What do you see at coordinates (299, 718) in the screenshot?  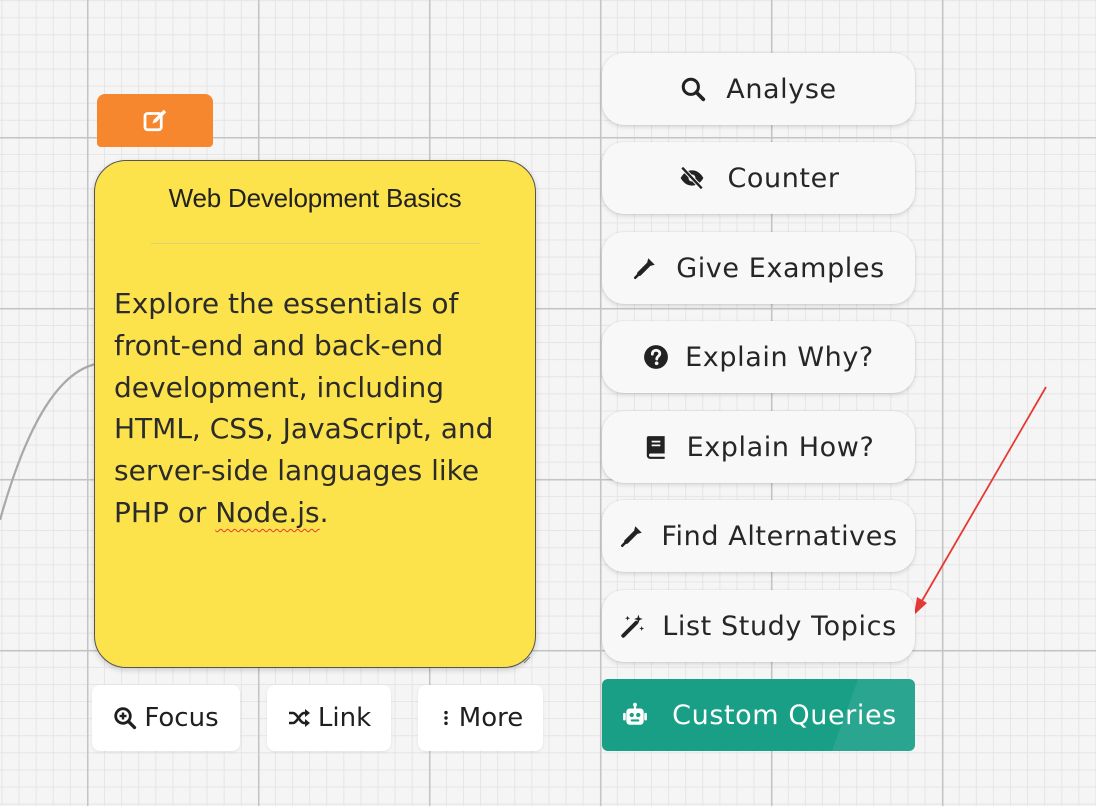 I see `shuffle-icon` at bounding box center [299, 718].